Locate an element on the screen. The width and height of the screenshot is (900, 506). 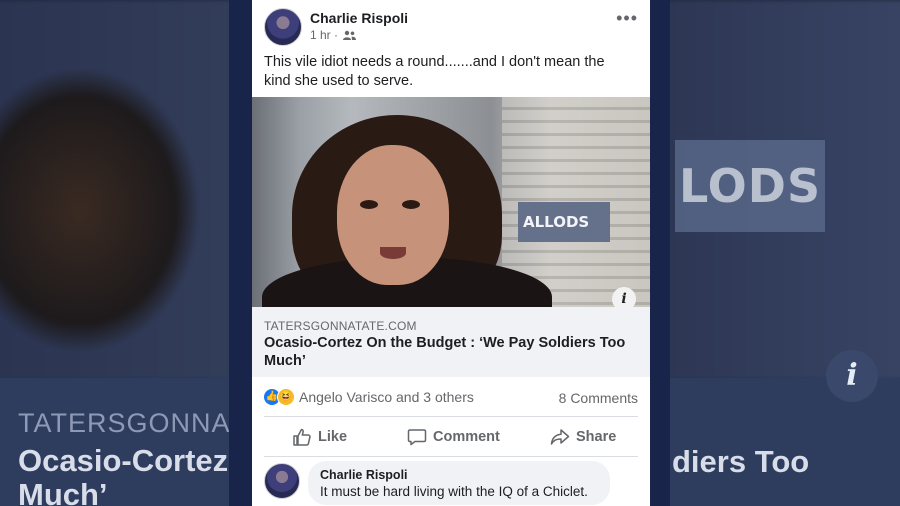
image-face is located at coordinates (393, 215).